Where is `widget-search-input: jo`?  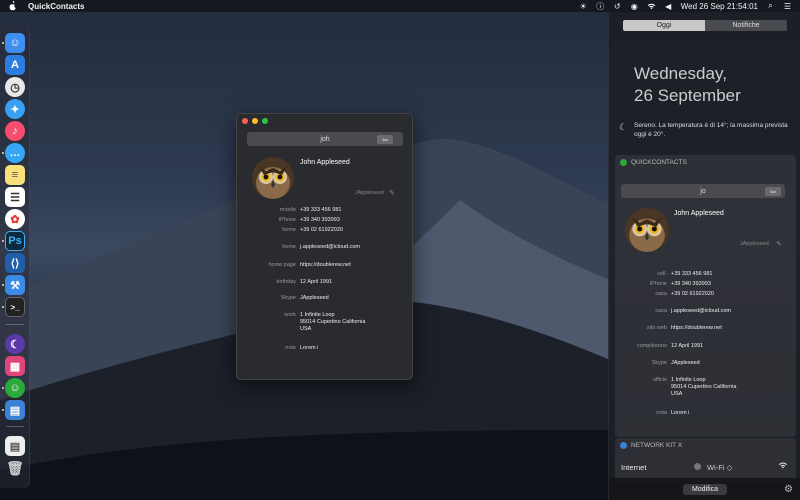 widget-search-input: jo is located at coordinates (703, 191).